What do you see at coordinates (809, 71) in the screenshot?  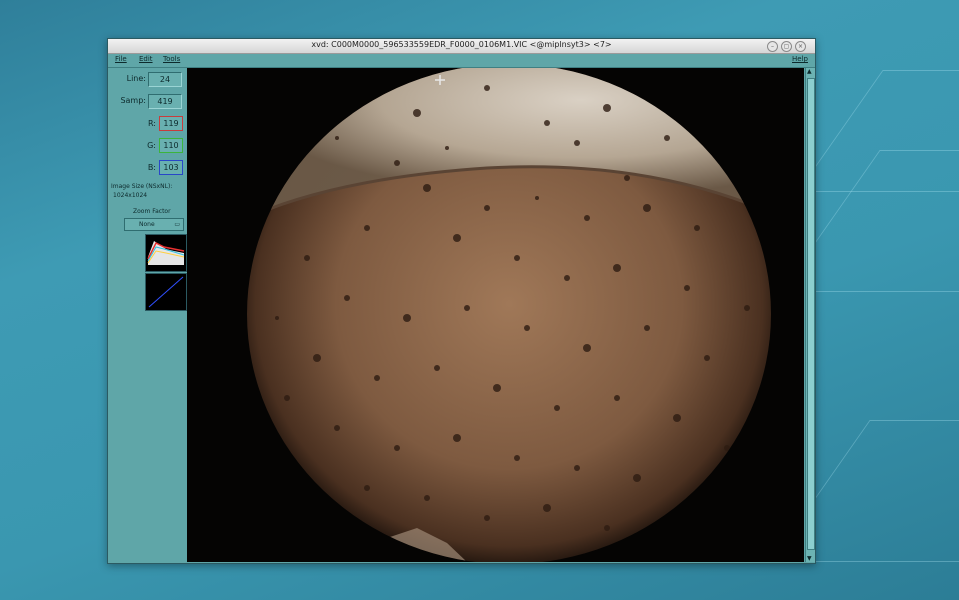 I see `scroll-up-icon: ▲` at bounding box center [809, 71].